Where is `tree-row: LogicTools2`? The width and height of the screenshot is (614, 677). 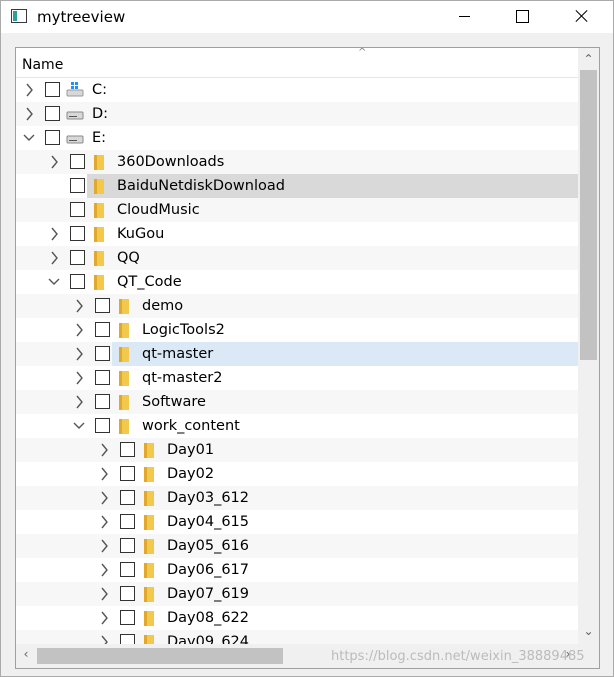
tree-row: LogicTools2 is located at coordinates (297, 330).